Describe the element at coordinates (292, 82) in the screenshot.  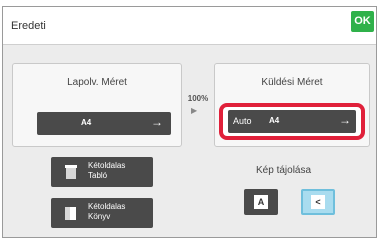
I see `send-size-label: Küldési Méret` at that location.